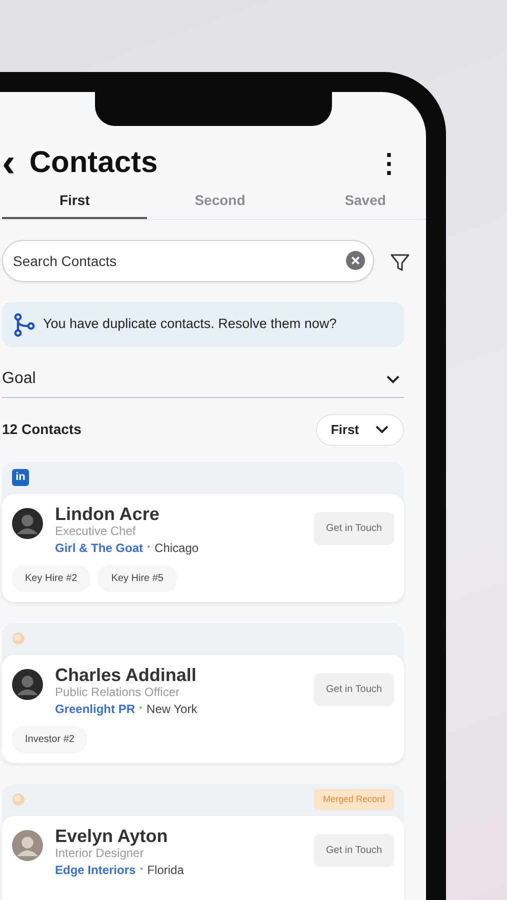 The width and height of the screenshot is (507, 900). What do you see at coordinates (359, 202) in the screenshot?
I see `tab: Saved` at bounding box center [359, 202].